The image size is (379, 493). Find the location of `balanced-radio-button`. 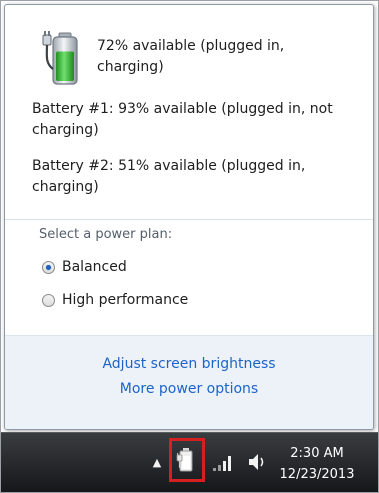

balanced-radio-button is located at coordinates (48, 267).